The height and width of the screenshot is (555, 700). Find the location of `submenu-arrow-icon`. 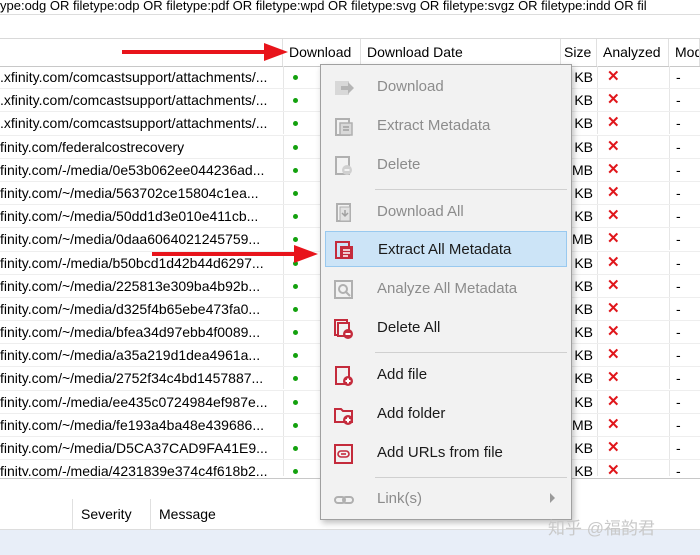

submenu-arrow-icon is located at coordinates (552, 498).